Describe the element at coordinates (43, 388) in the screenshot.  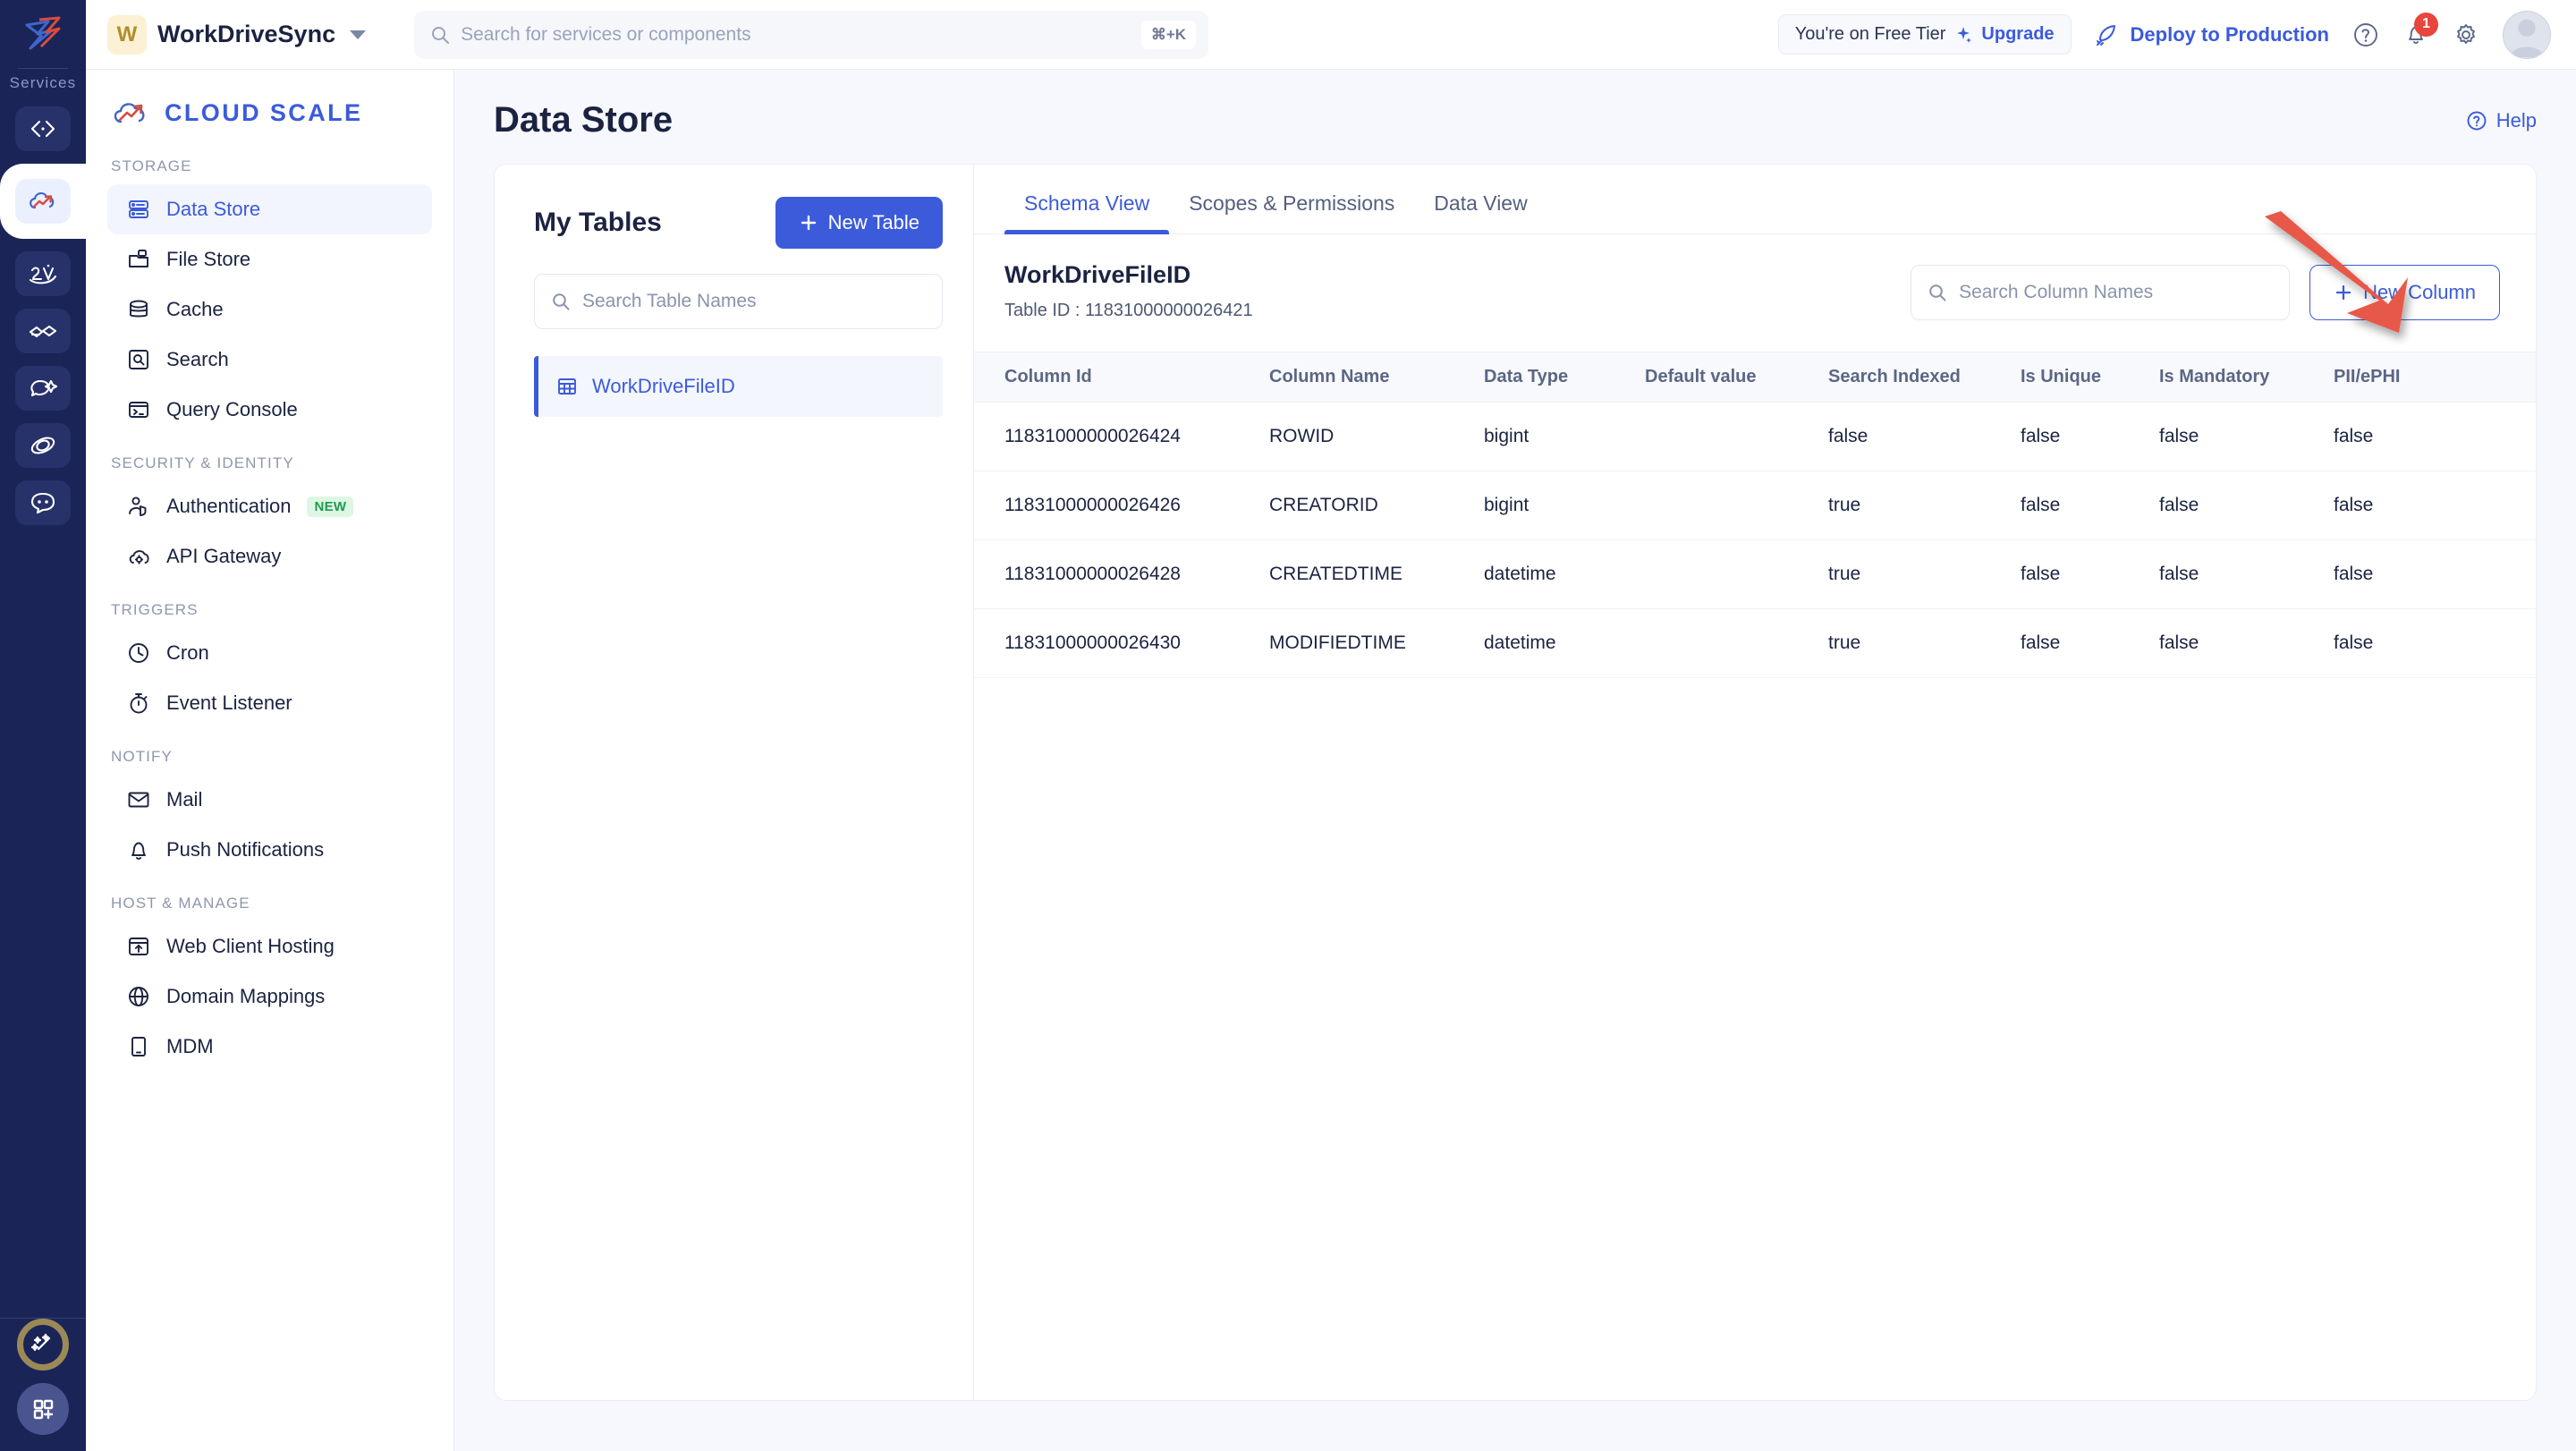
I see `rail-item-campaign` at that location.